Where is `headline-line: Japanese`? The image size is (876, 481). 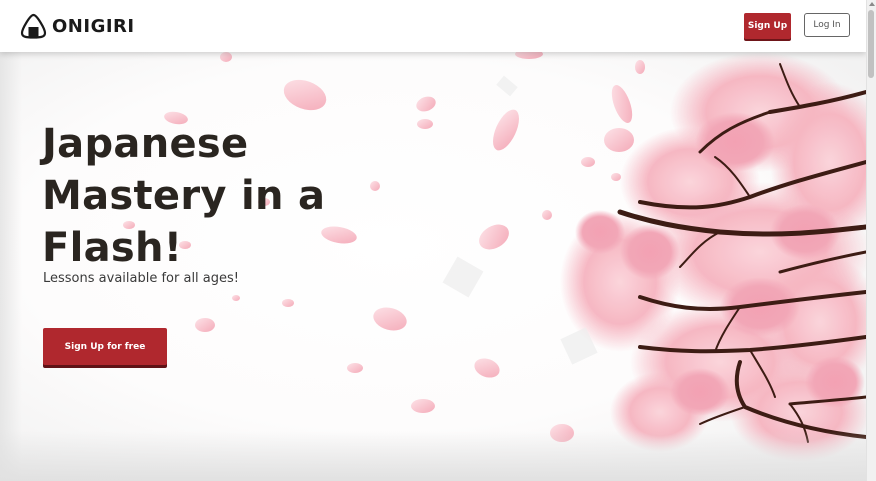 headline-line: Japanese is located at coordinates (145, 144).